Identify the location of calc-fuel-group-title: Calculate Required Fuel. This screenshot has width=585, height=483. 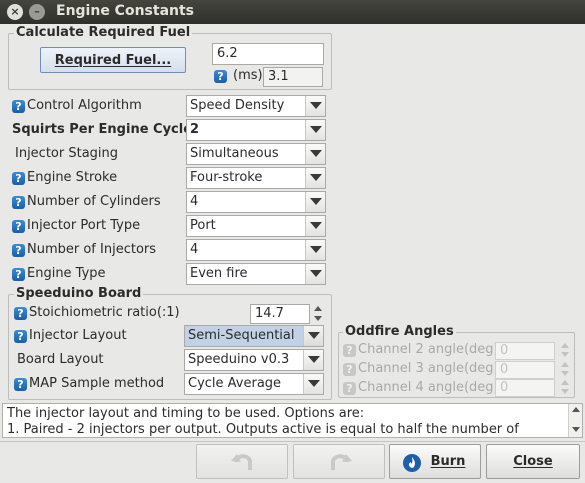
(103, 32).